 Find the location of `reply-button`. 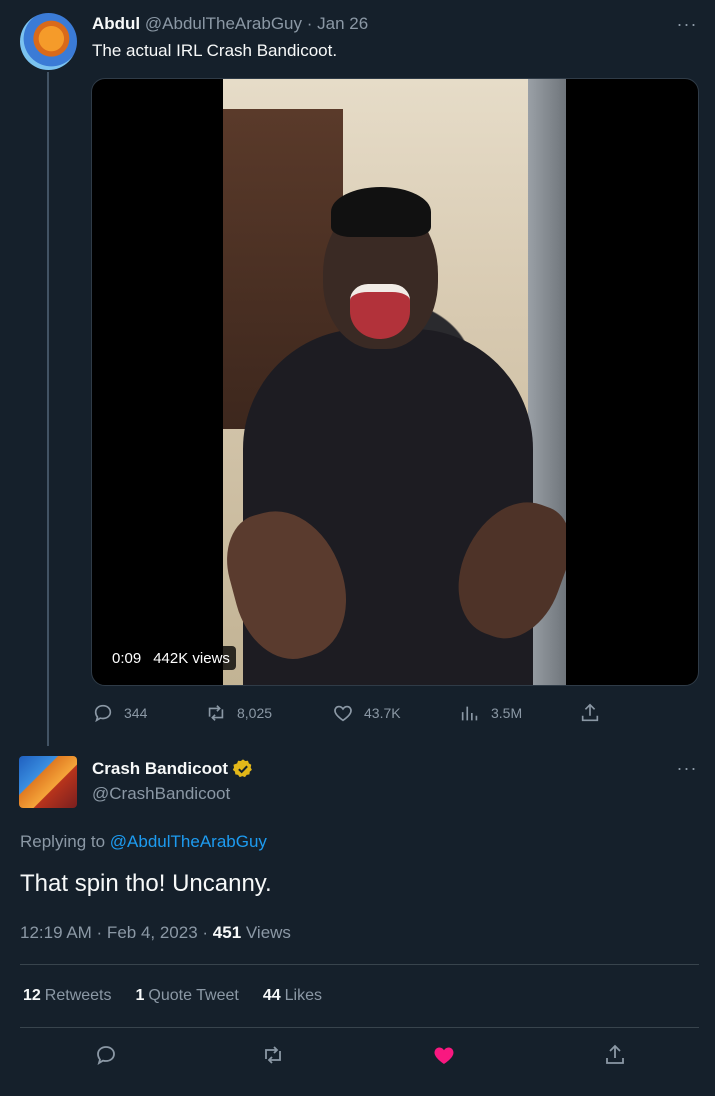

reply-button is located at coordinates (106, 1055).